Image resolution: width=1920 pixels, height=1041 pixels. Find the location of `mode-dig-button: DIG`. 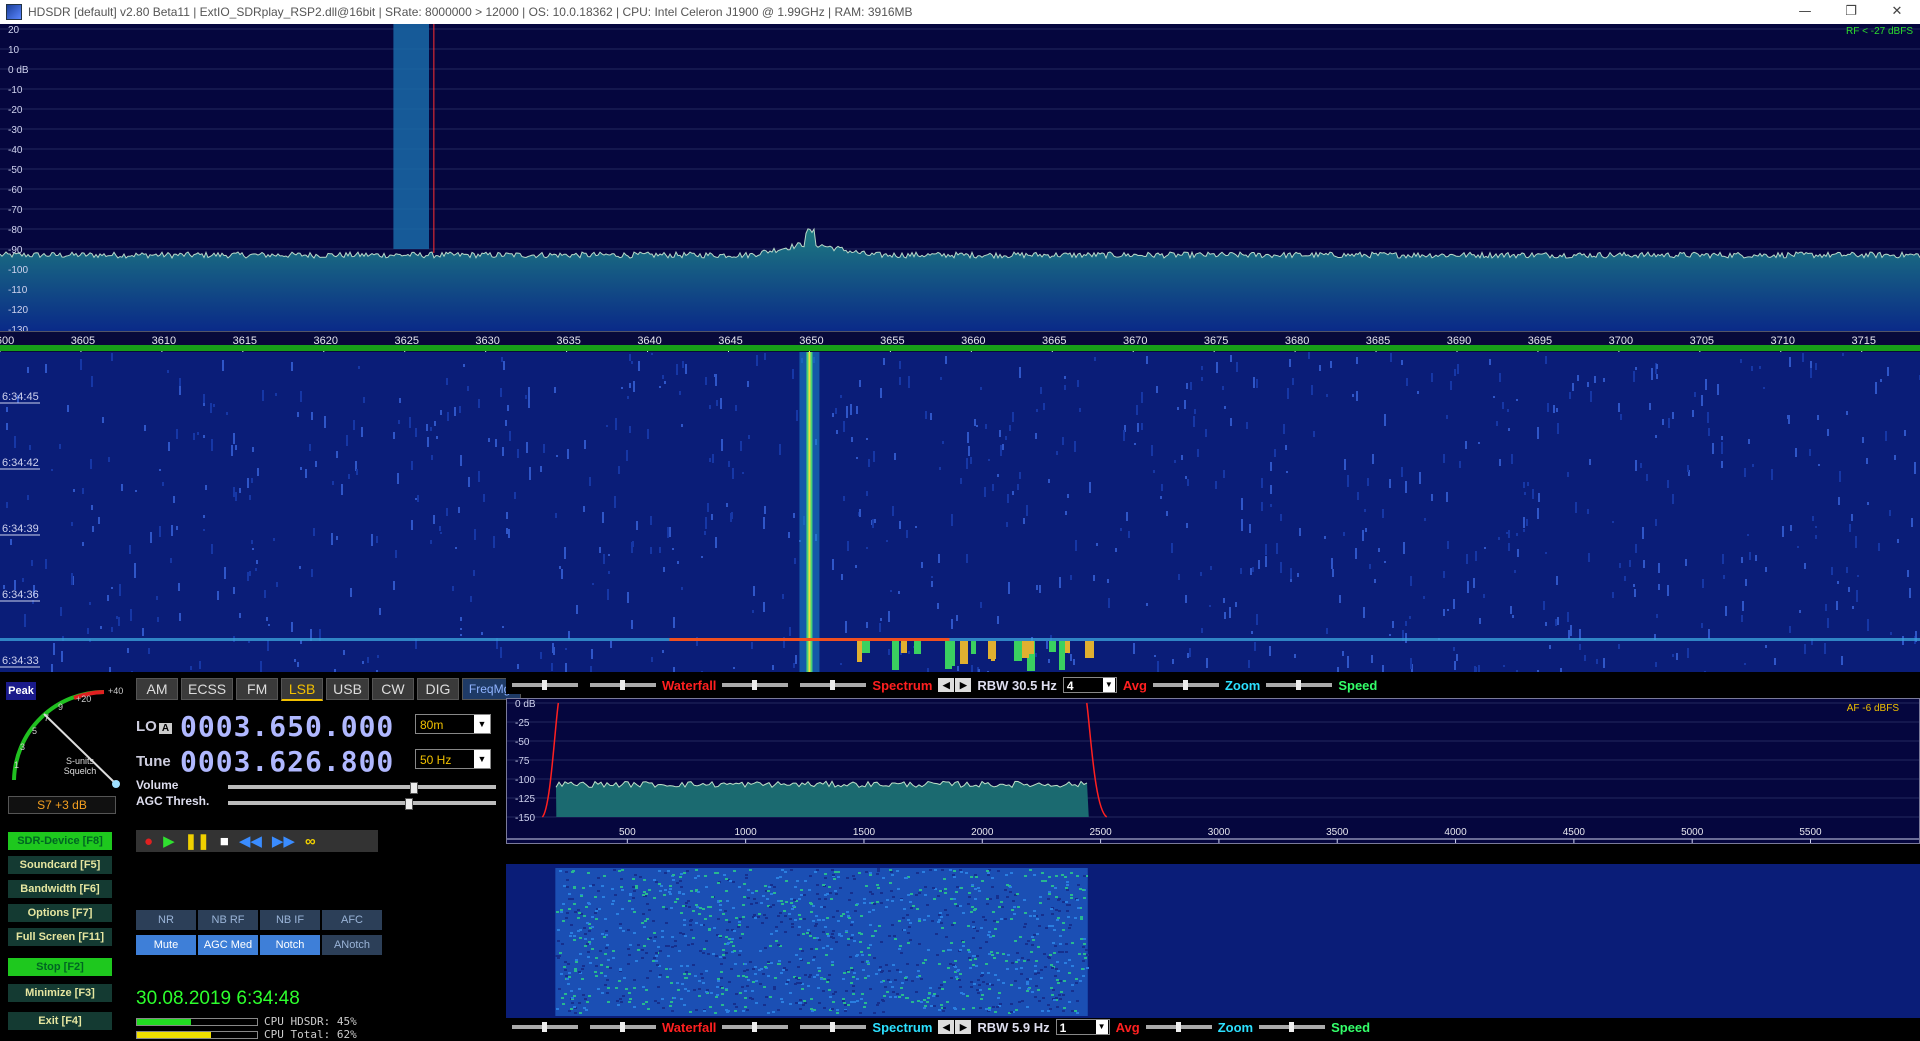

mode-dig-button: DIG is located at coordinates (437, 689).